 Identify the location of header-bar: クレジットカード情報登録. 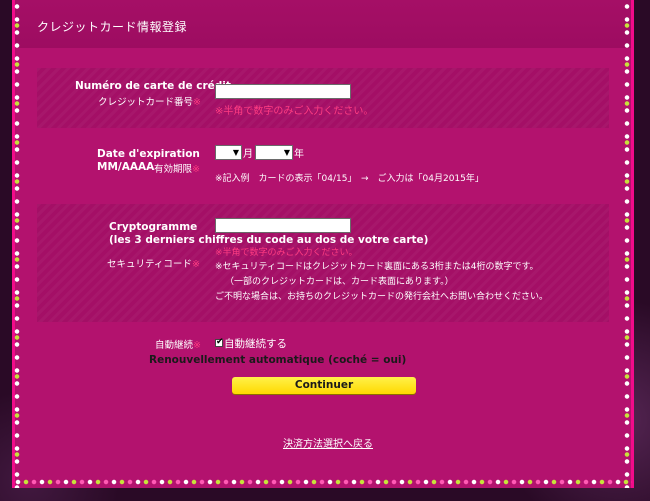
(323, 24).